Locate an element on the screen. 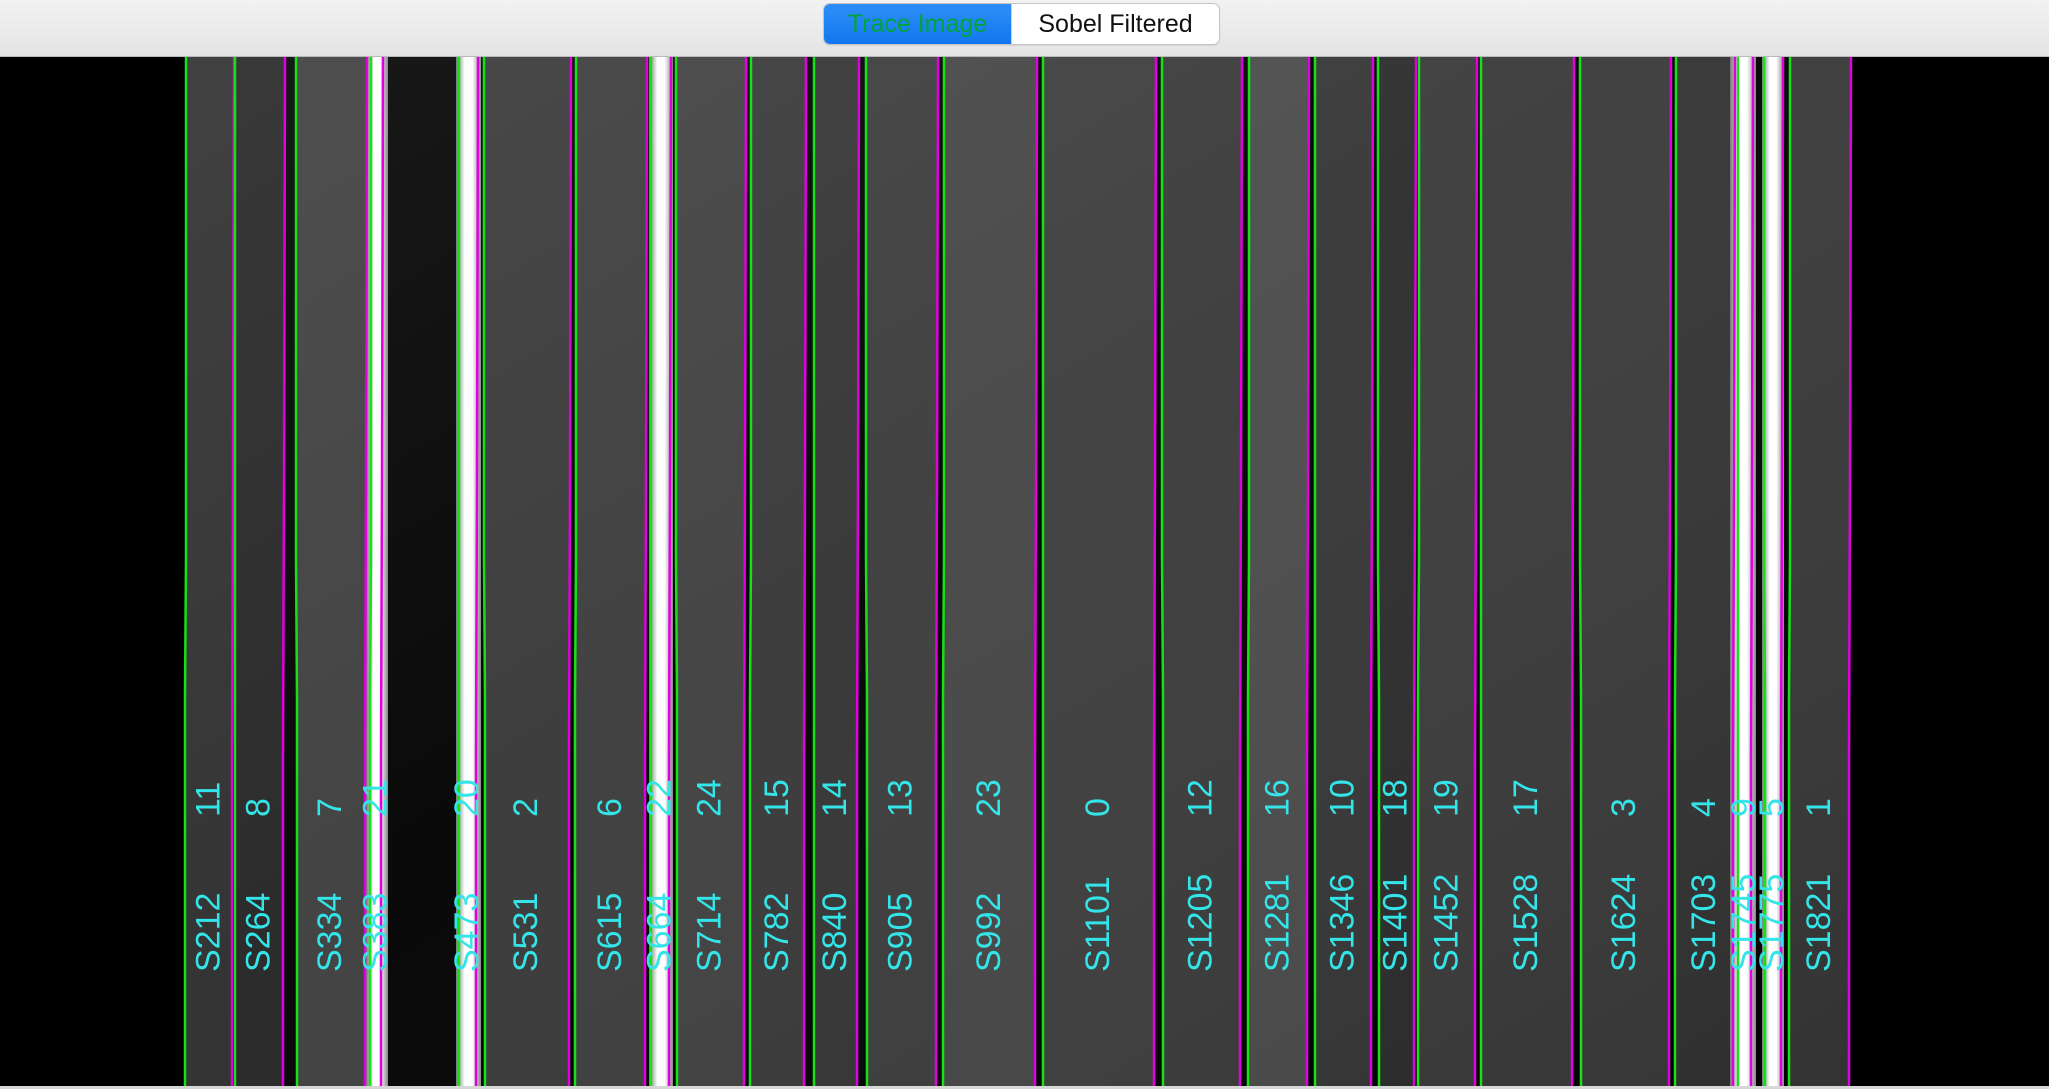  tab-trace-image: Trace Image is located at coordinates (917, 24).